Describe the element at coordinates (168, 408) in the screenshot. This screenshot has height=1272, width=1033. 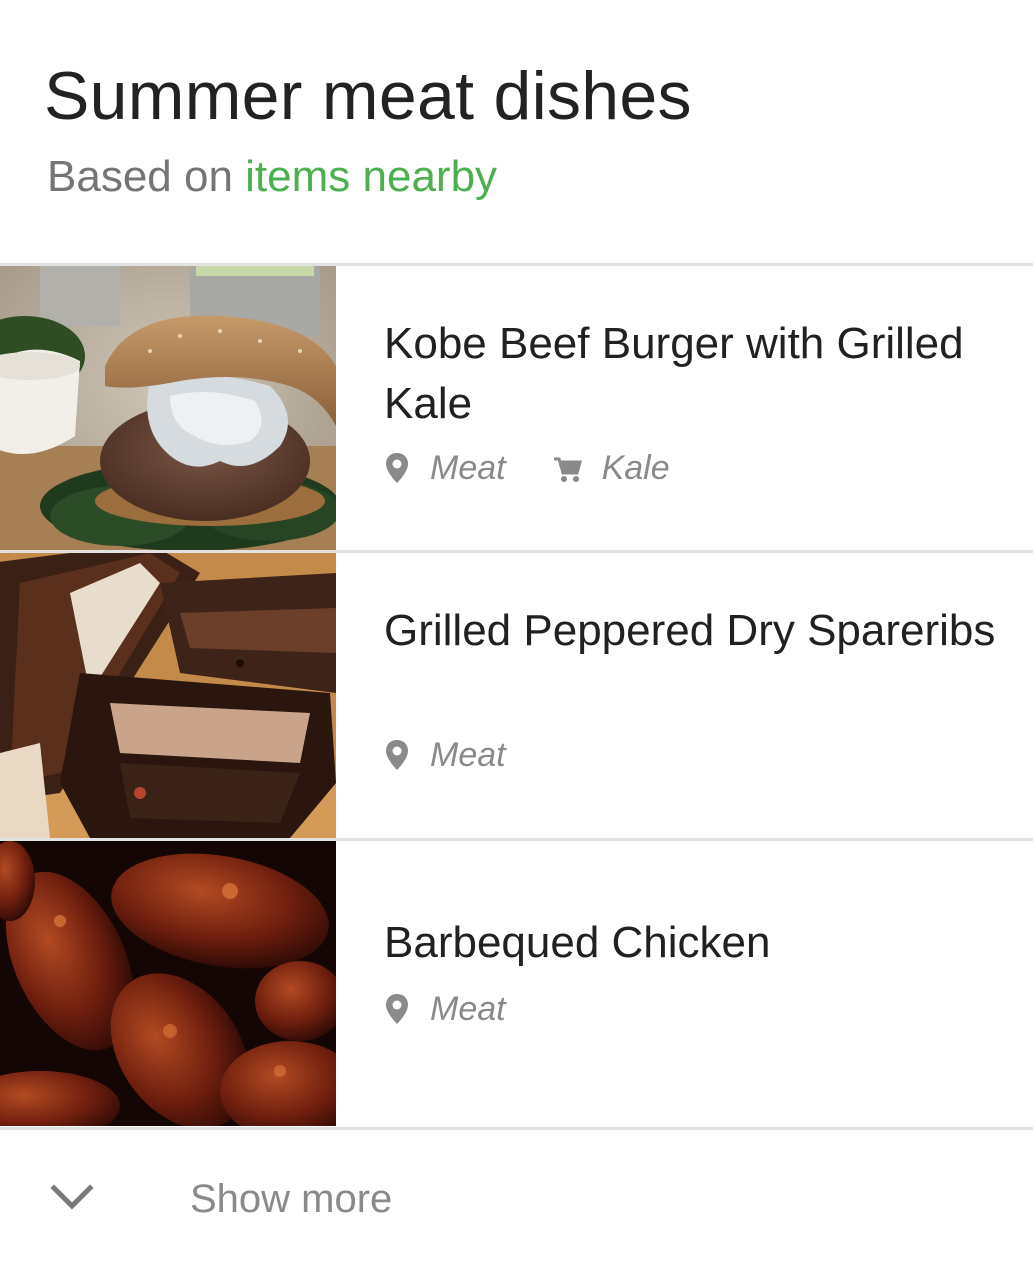
I see `burger-photo` at that location.